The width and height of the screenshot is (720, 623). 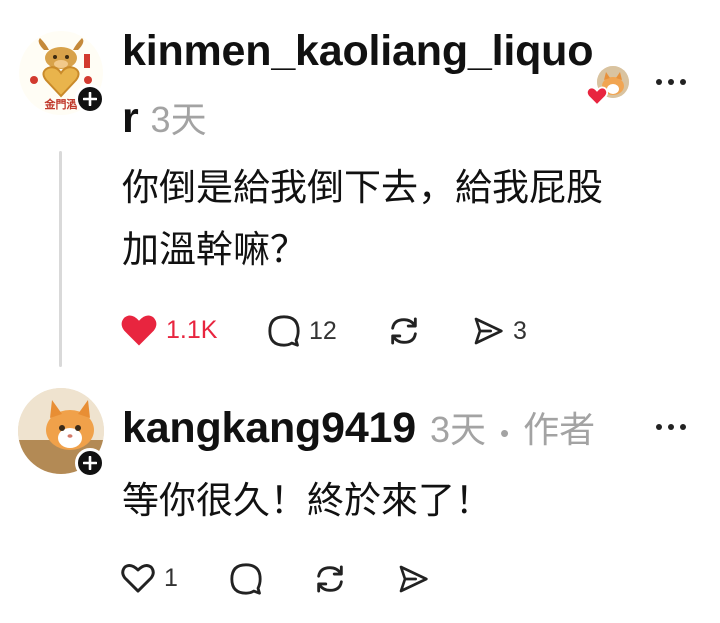 What do you see at coordinates (178, 119) in the screenshot?
I see `reply-timestamp: 3天` at bounding box center [178, 119].